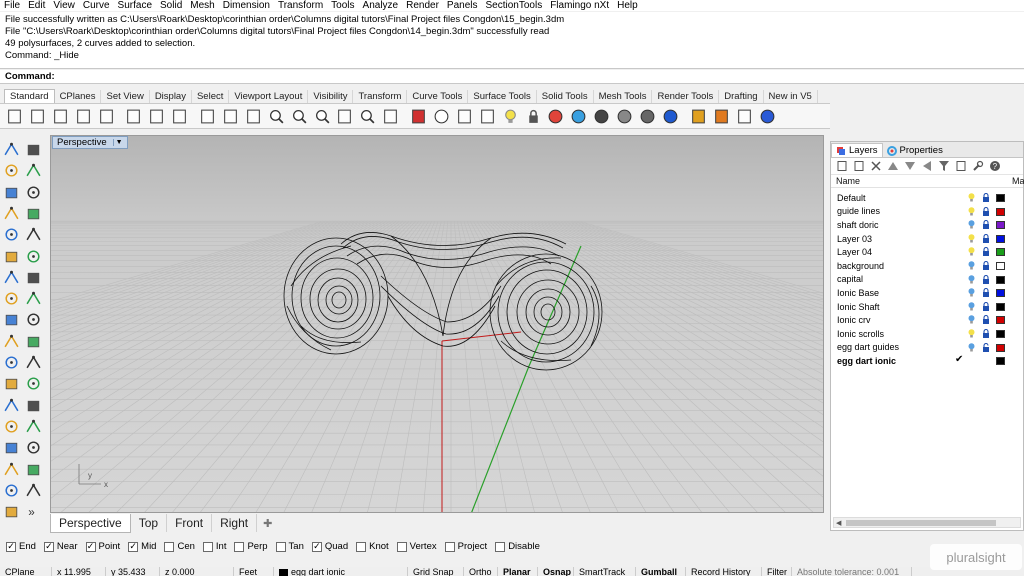  I want to click on tab-layers: Layers, so click(857, 150).